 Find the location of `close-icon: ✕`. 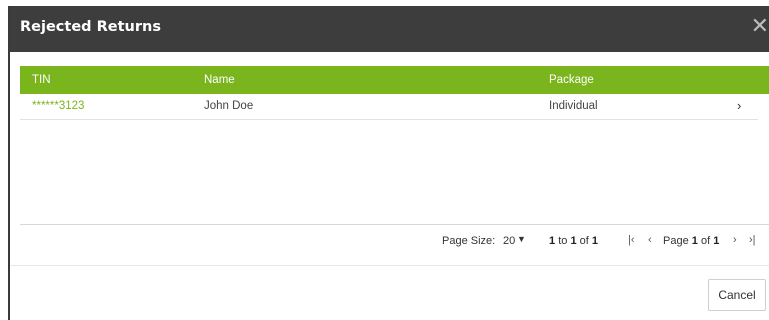

close-icon: ✕ is located at coordinates (760, 27).